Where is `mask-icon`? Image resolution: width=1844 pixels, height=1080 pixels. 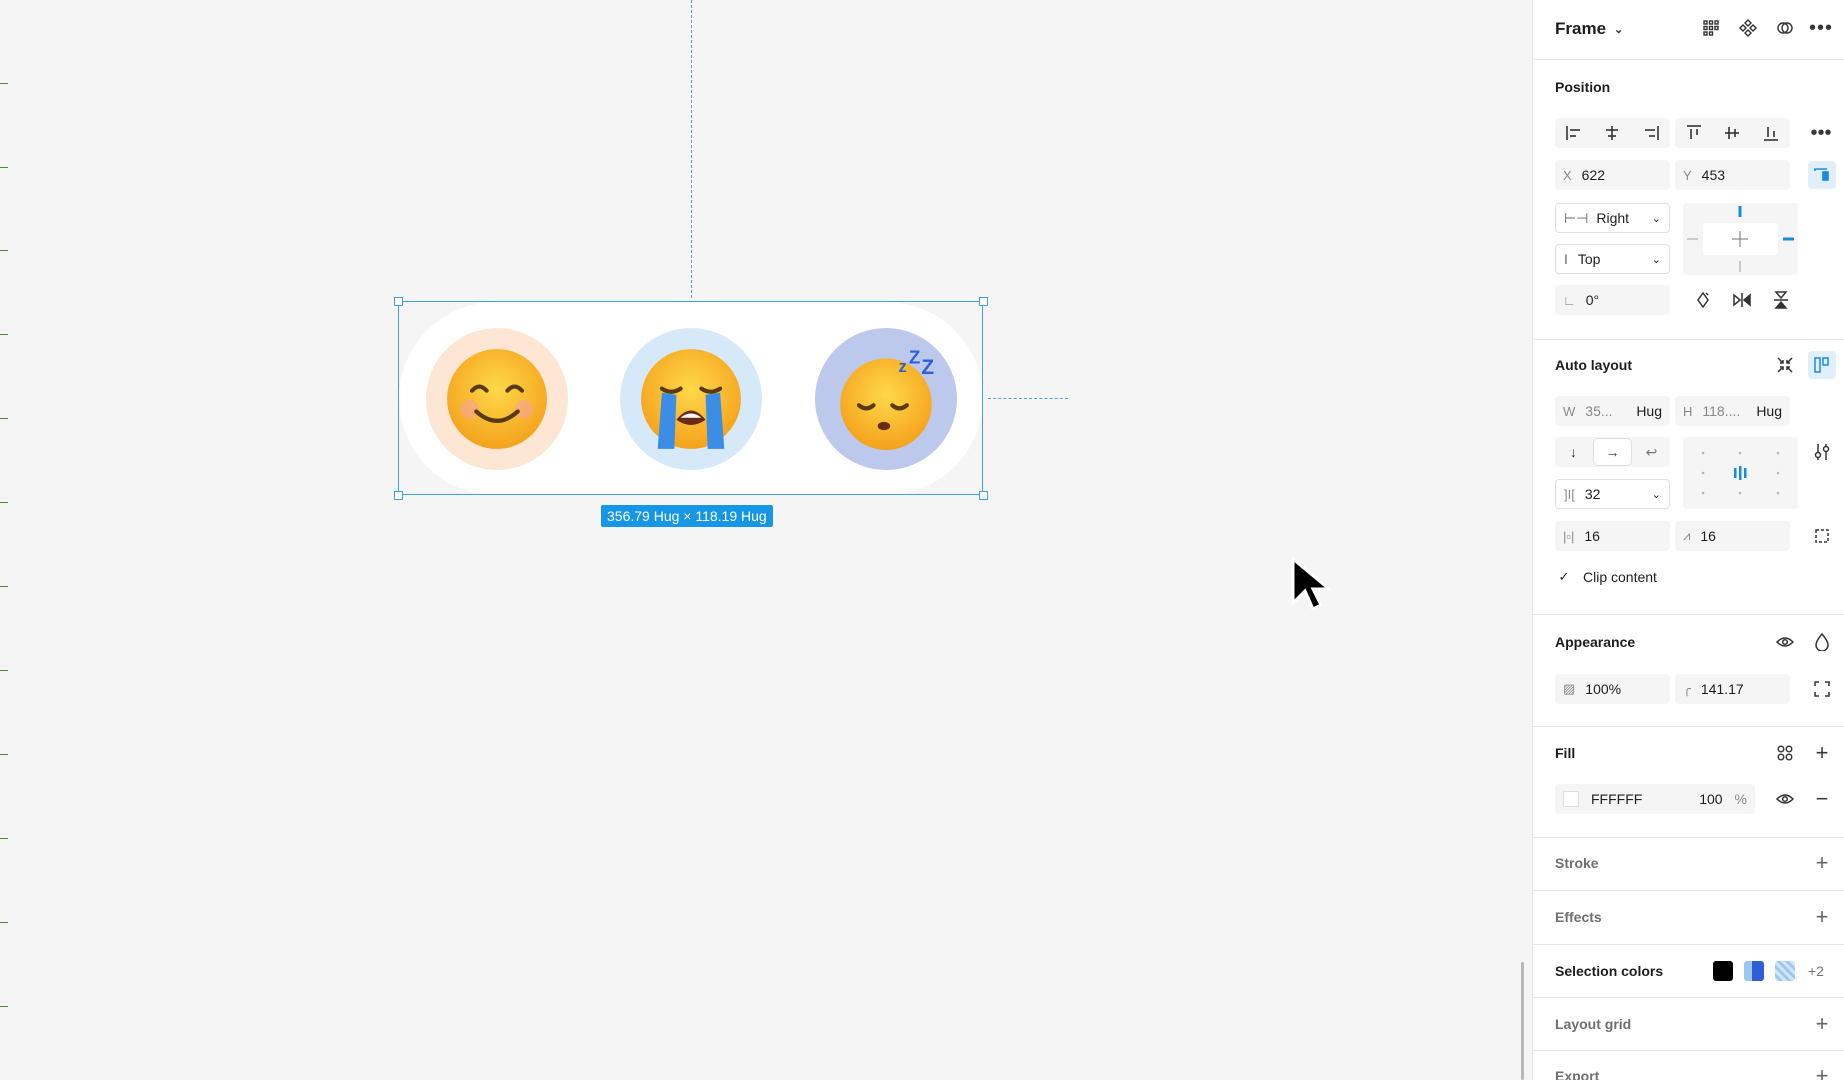
mask-icon is located at coordinates (1785, 28).